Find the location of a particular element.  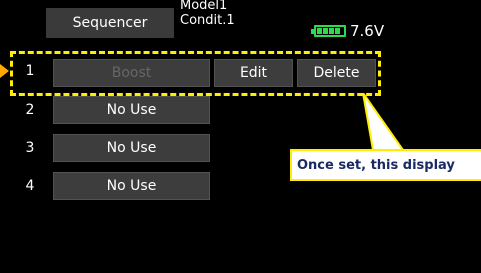

battery-voltage: 7.6V is located at coordinates (367, 31).